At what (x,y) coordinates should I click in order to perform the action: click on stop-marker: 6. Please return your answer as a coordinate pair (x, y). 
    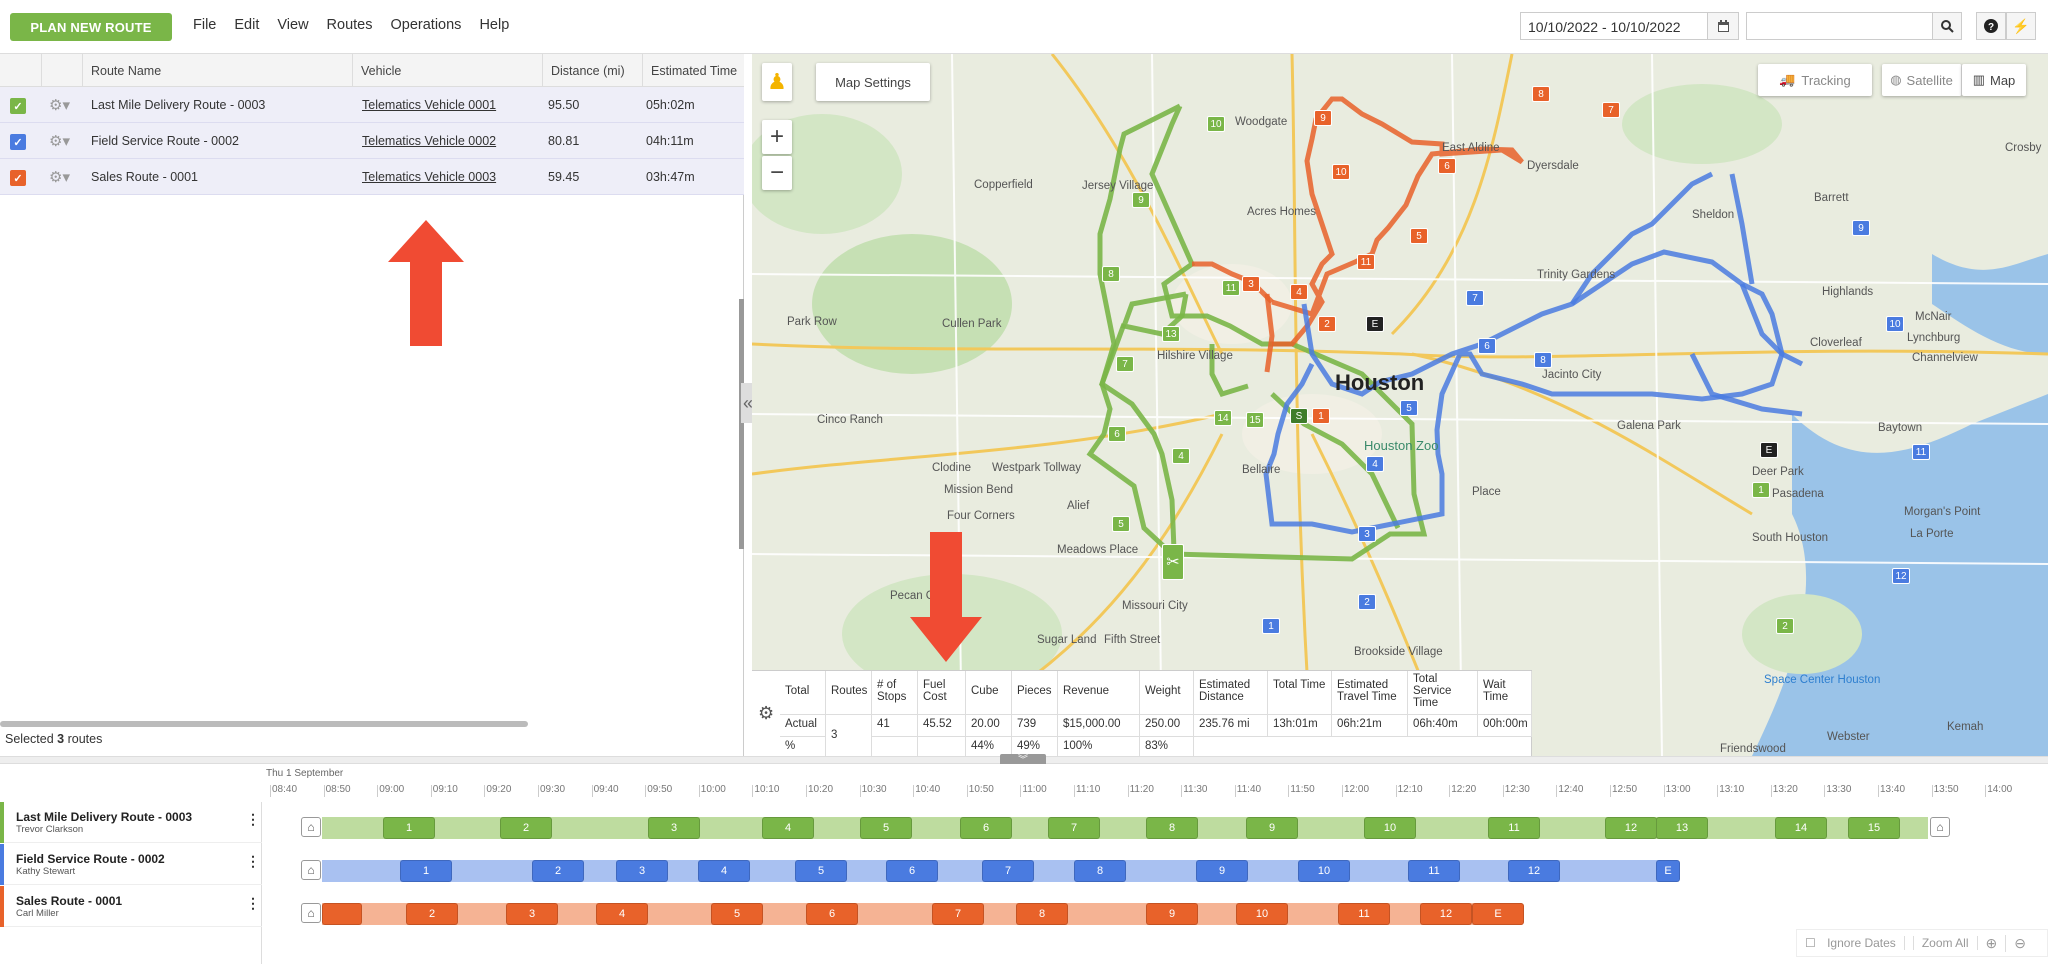
    Looking at the image, I should click on (1447, 166).